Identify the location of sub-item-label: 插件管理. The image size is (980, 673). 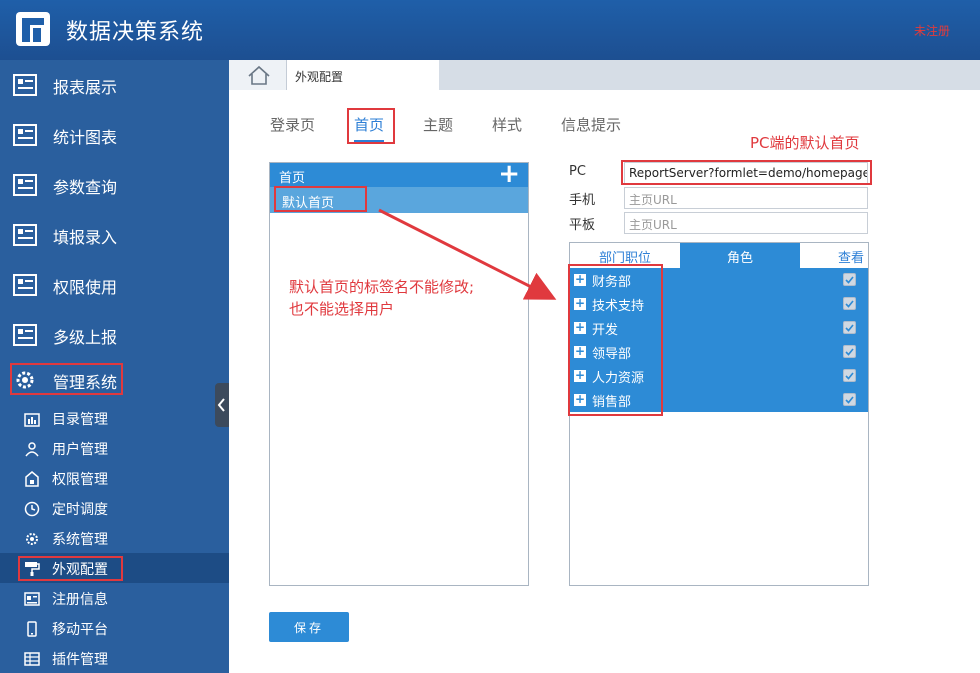
(80, 660).